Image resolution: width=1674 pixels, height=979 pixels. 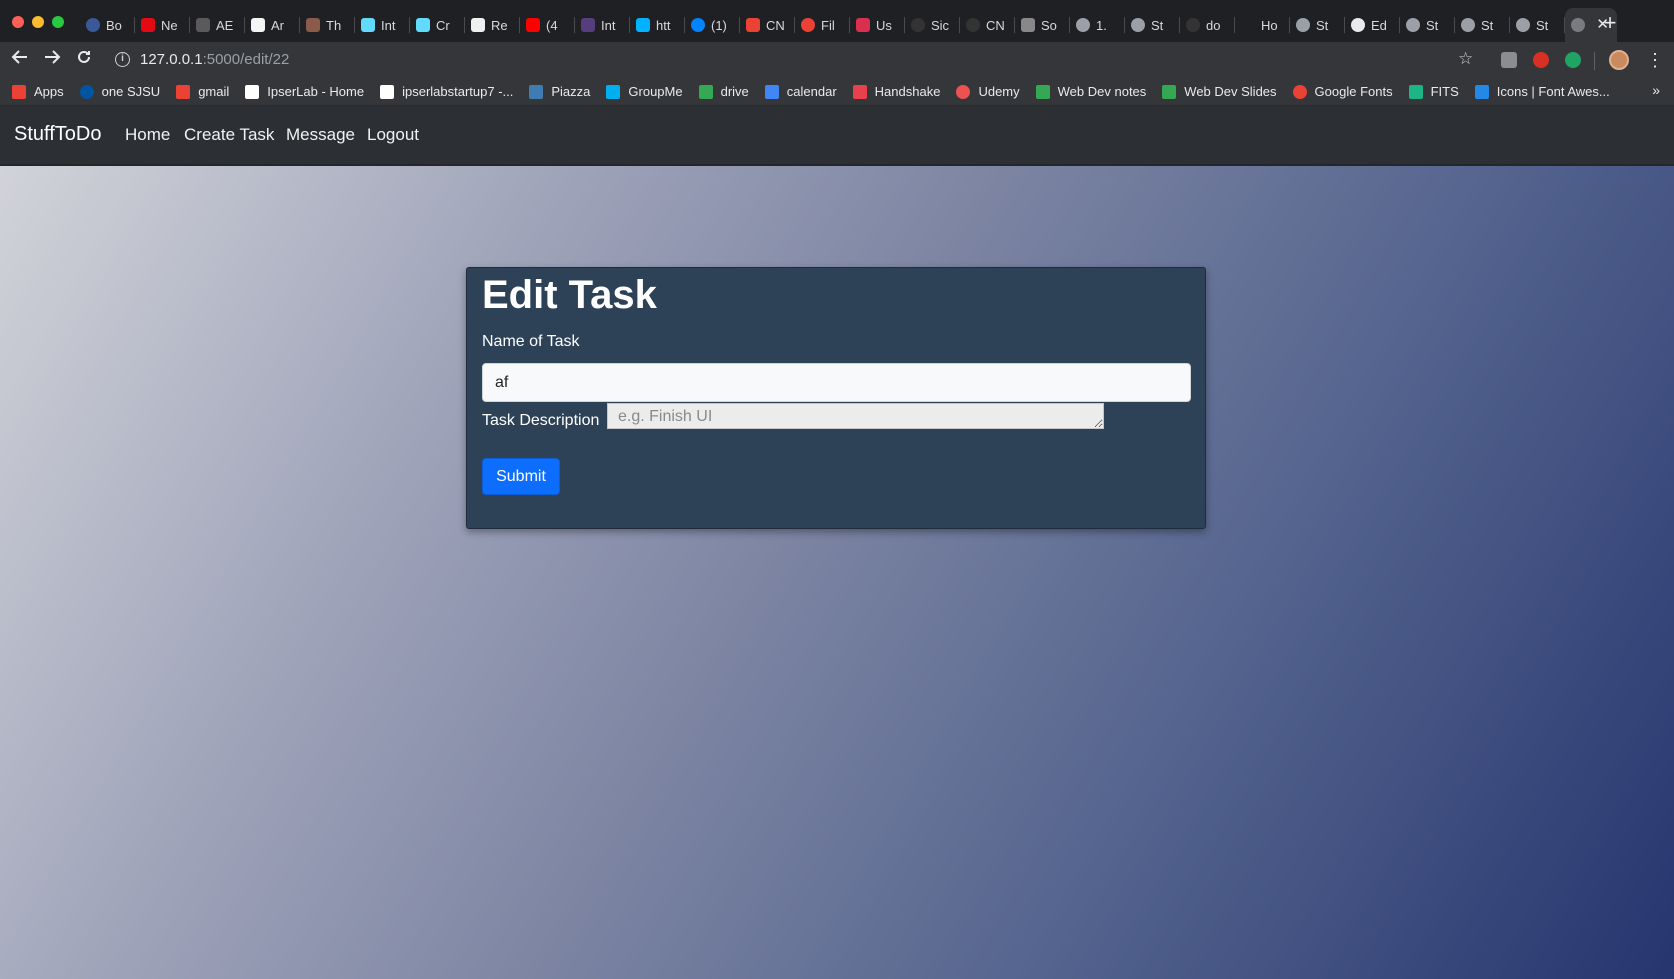 What do you see at coordinates (828, 25) in the screenshot?
I see `tab-title: Fil` at bounding box center [828, 25].